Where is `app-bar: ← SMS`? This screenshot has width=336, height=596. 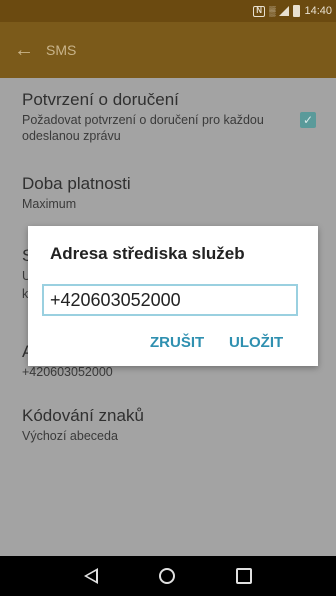 app-bar: ← SMS is located at coordinates (168, 50).